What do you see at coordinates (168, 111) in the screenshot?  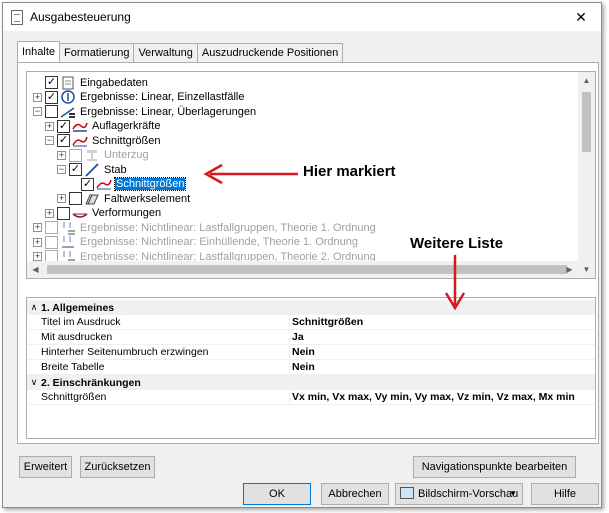 I see `tree-item-label: Ergebnisse: Linear, Überlagerungen` at bounding box center [168, 111].